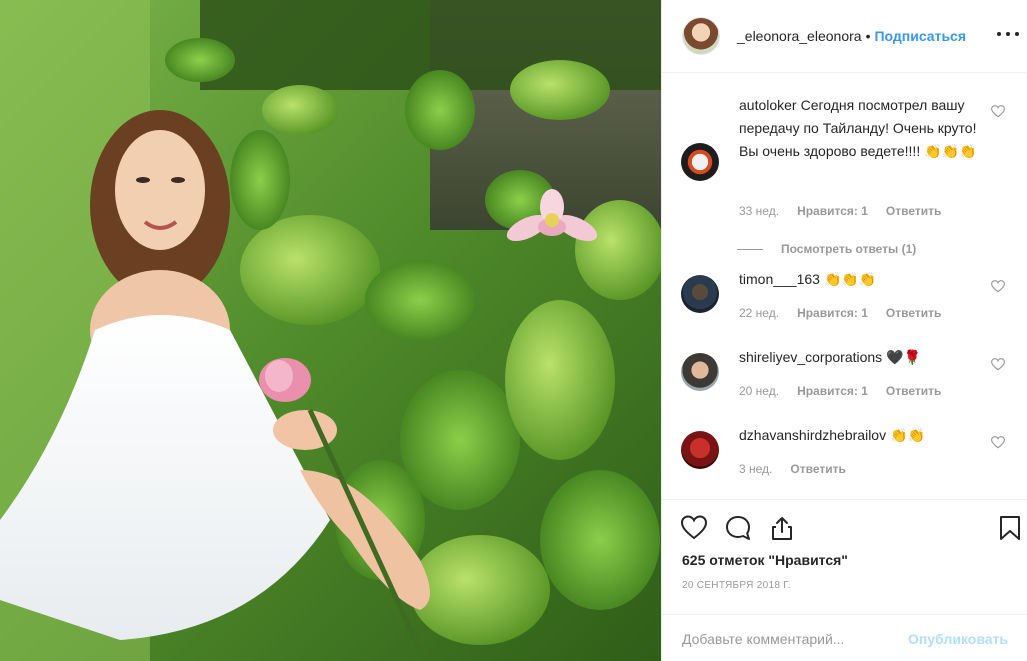 The height and width of the screenshot is (661, 1027). I want to click on comment-age: 22 нед., so click(759, 313).